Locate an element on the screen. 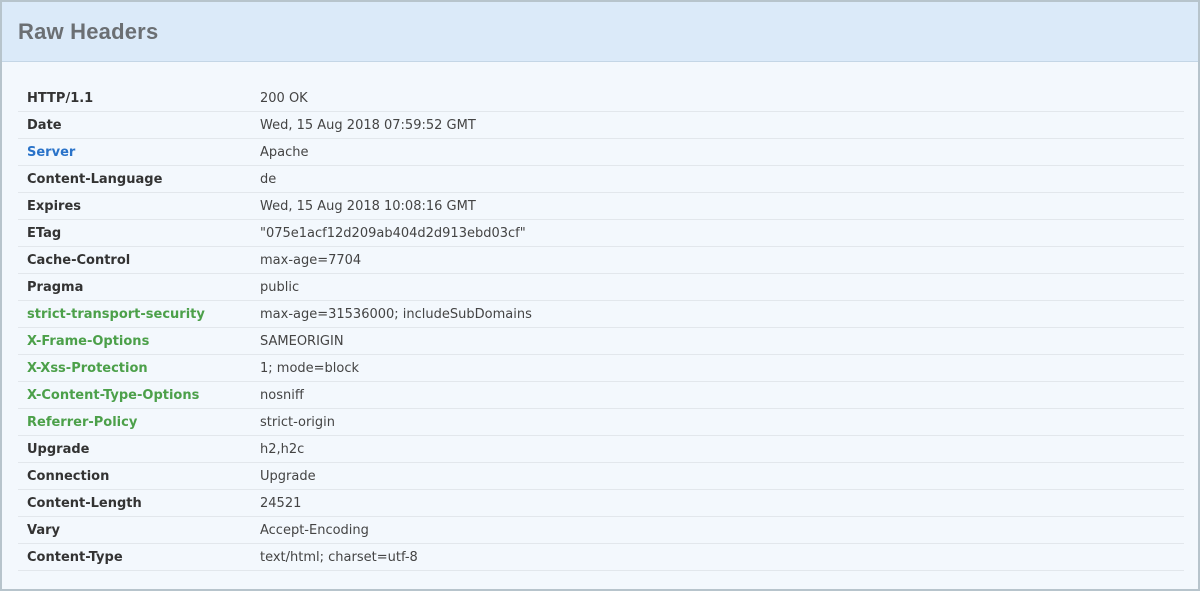 This screenshot has width=1200, height=591. header-value: max-age=7704 is located at coordinates (311, 260).